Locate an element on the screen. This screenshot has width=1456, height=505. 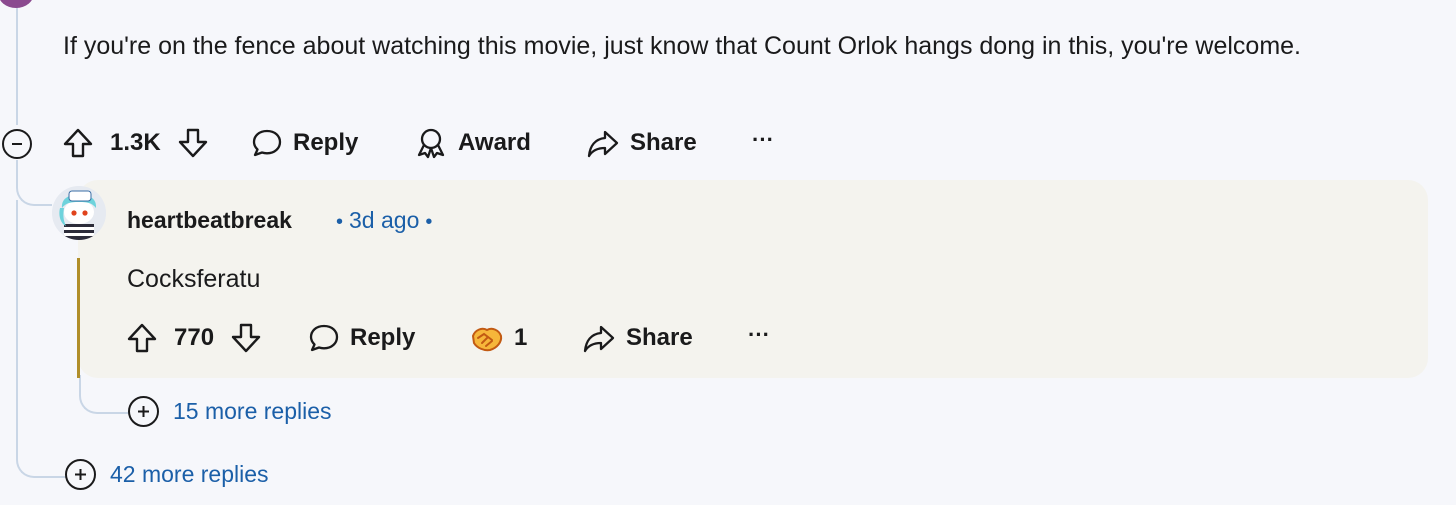
award-button: Award is located at coordinates (472, 143).